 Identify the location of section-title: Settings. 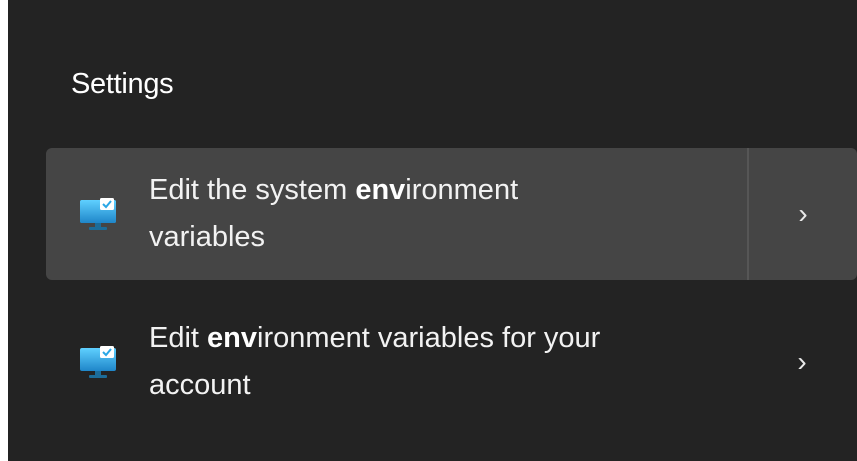
(122, 84).